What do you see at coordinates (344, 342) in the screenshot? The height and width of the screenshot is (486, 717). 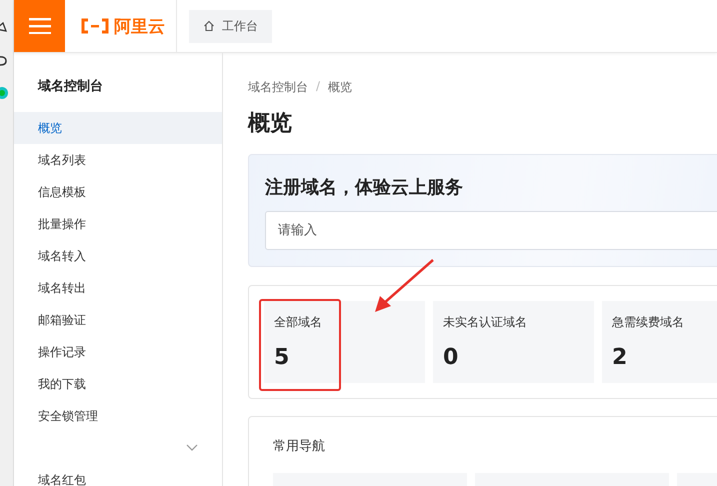 I see `stat-tile: 全部域名 5` at bounding box center [344, 342].